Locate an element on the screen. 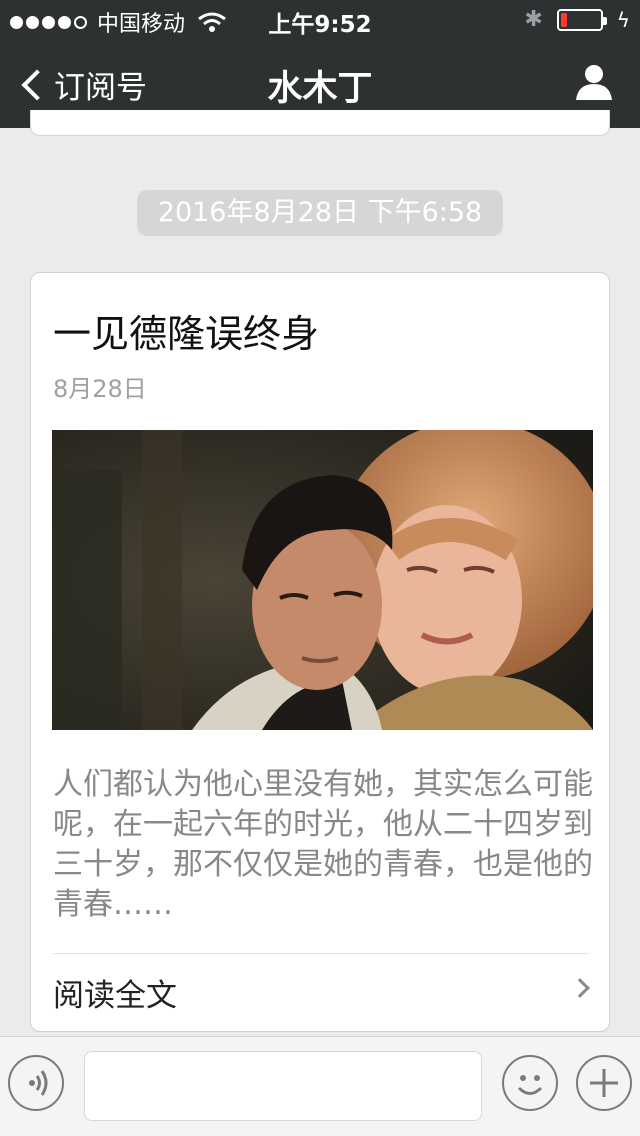  charging-icon: ϟ is located at coordinates (623, 19).